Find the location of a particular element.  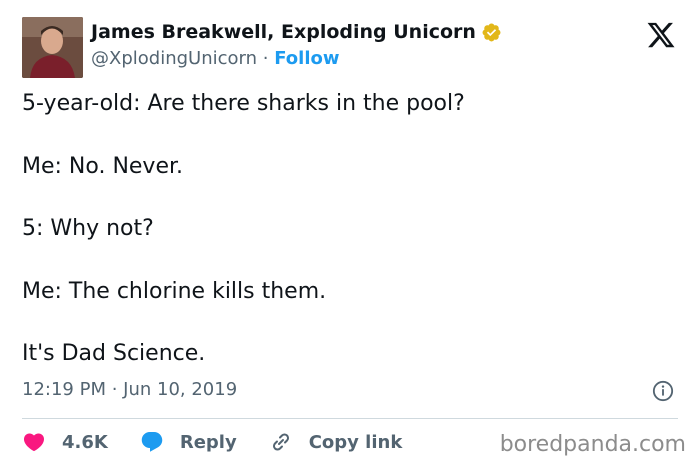

author-handle: @XplodingUnicorn is located at coordinates (174, 58).